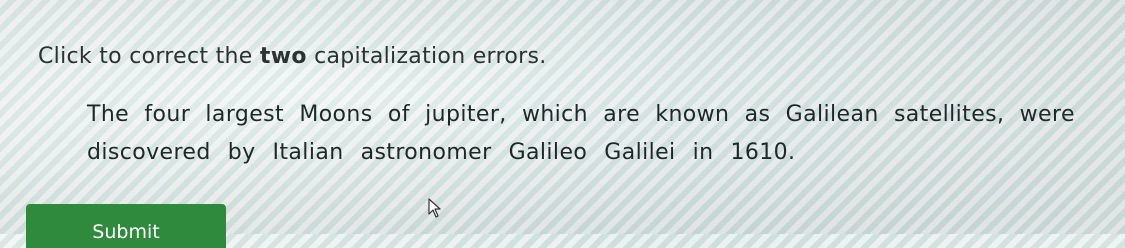 The width and height of the screenshot is (1125, 248). What do you see at coordinates (832, 115) in the screenshot?
I see `word-galilean: Galilean` at bounding box center [832, 115].